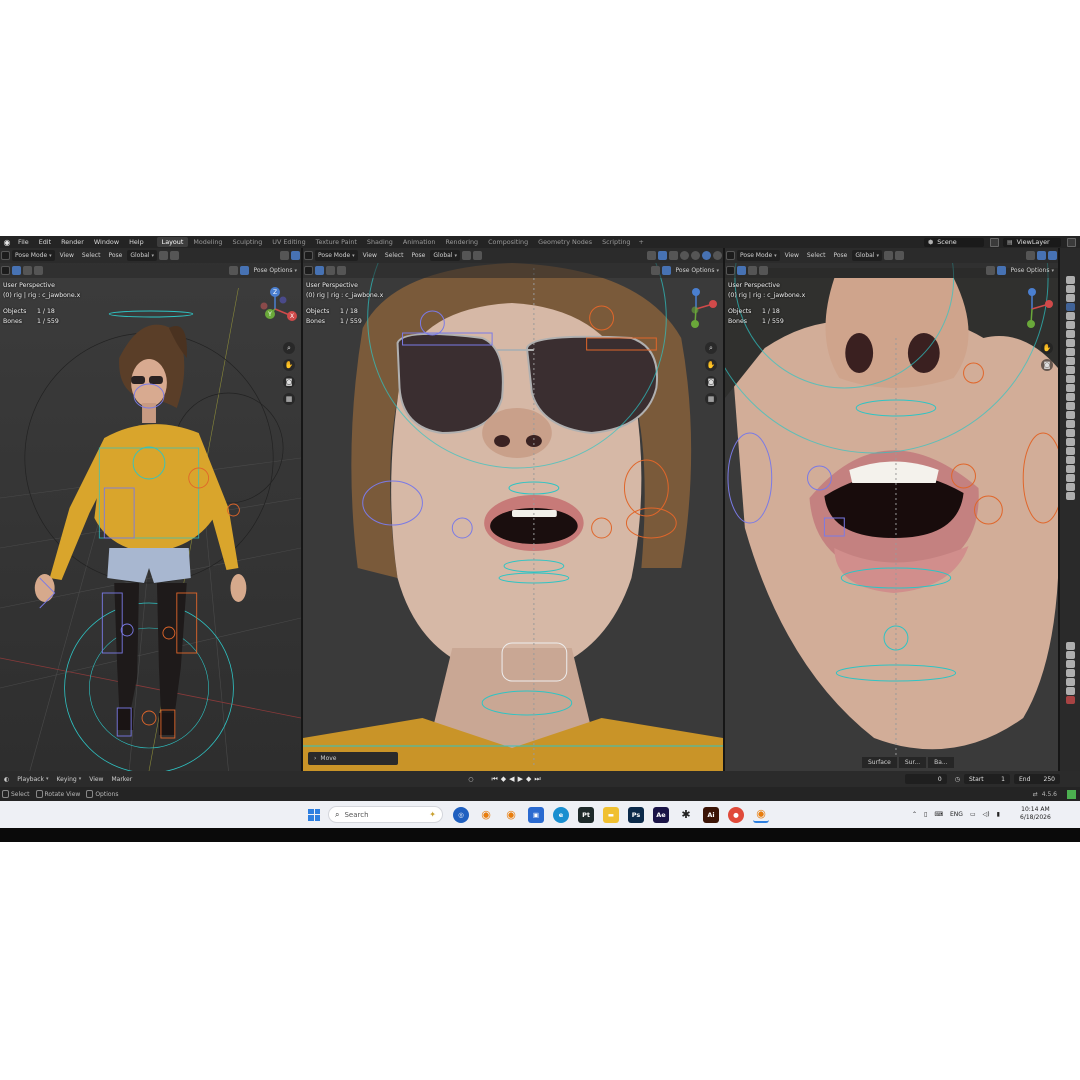 The width and height of the screenshot is (1080, 1080). I want to click on output-properties-icon, so click(1070, 298).